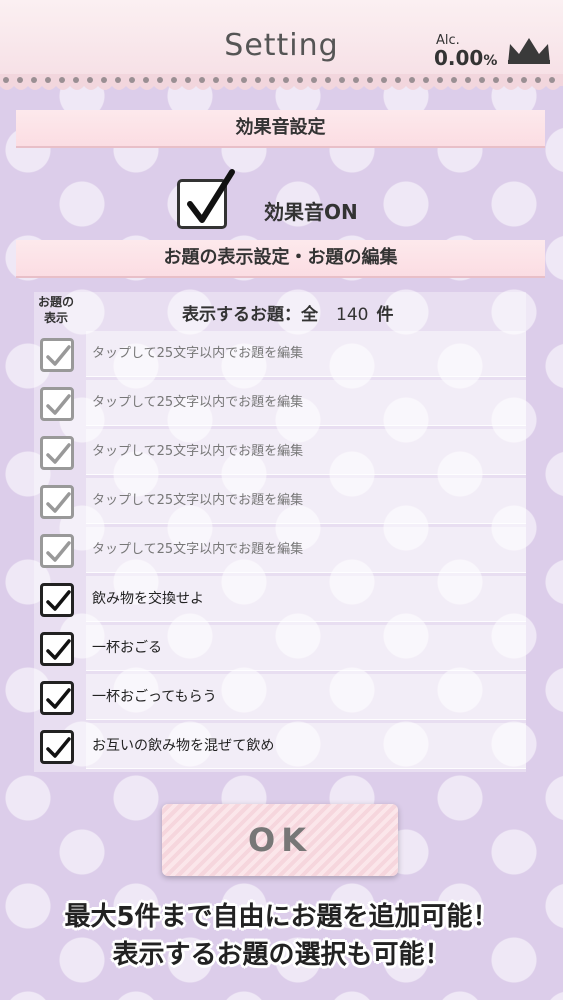 Image resolution: width=563 pixels, height=1000 pixels. Describe the element at coordinates (56, 310) in the screenshot. I see `display-column-header: お題の 表示` at that location.